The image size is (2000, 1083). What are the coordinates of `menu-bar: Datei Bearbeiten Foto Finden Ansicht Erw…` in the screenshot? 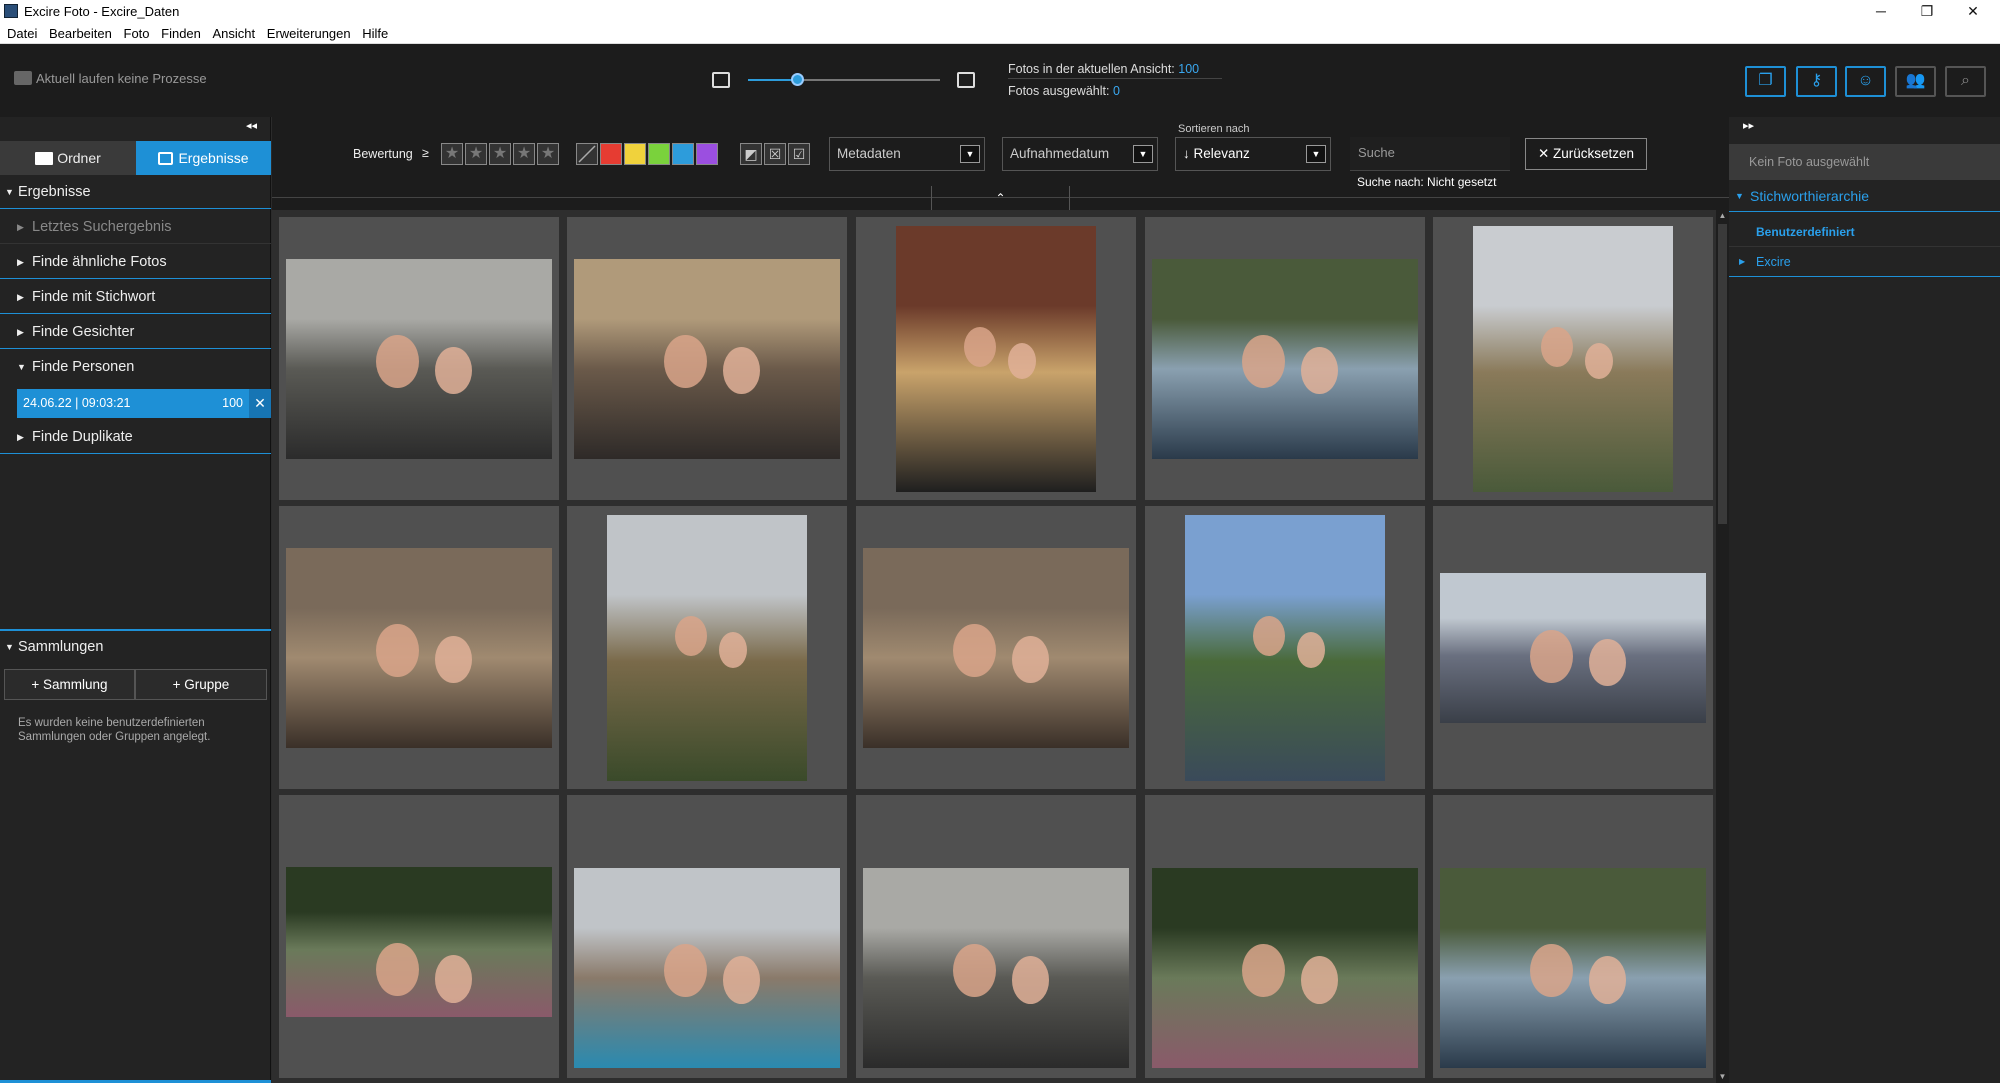 It's located at (1000, 33).